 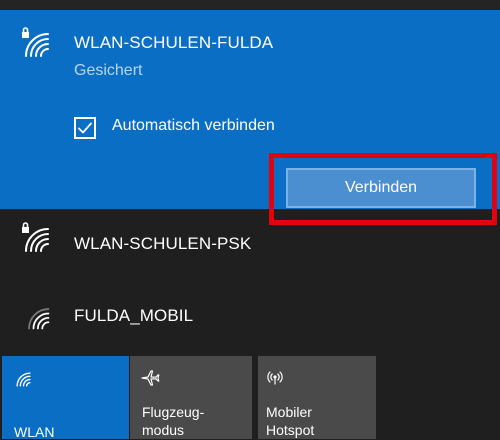 What do you see at coordinates (150, 378) in the screenshot?
I see `airplane-icon` at bounding box center [150, 378].